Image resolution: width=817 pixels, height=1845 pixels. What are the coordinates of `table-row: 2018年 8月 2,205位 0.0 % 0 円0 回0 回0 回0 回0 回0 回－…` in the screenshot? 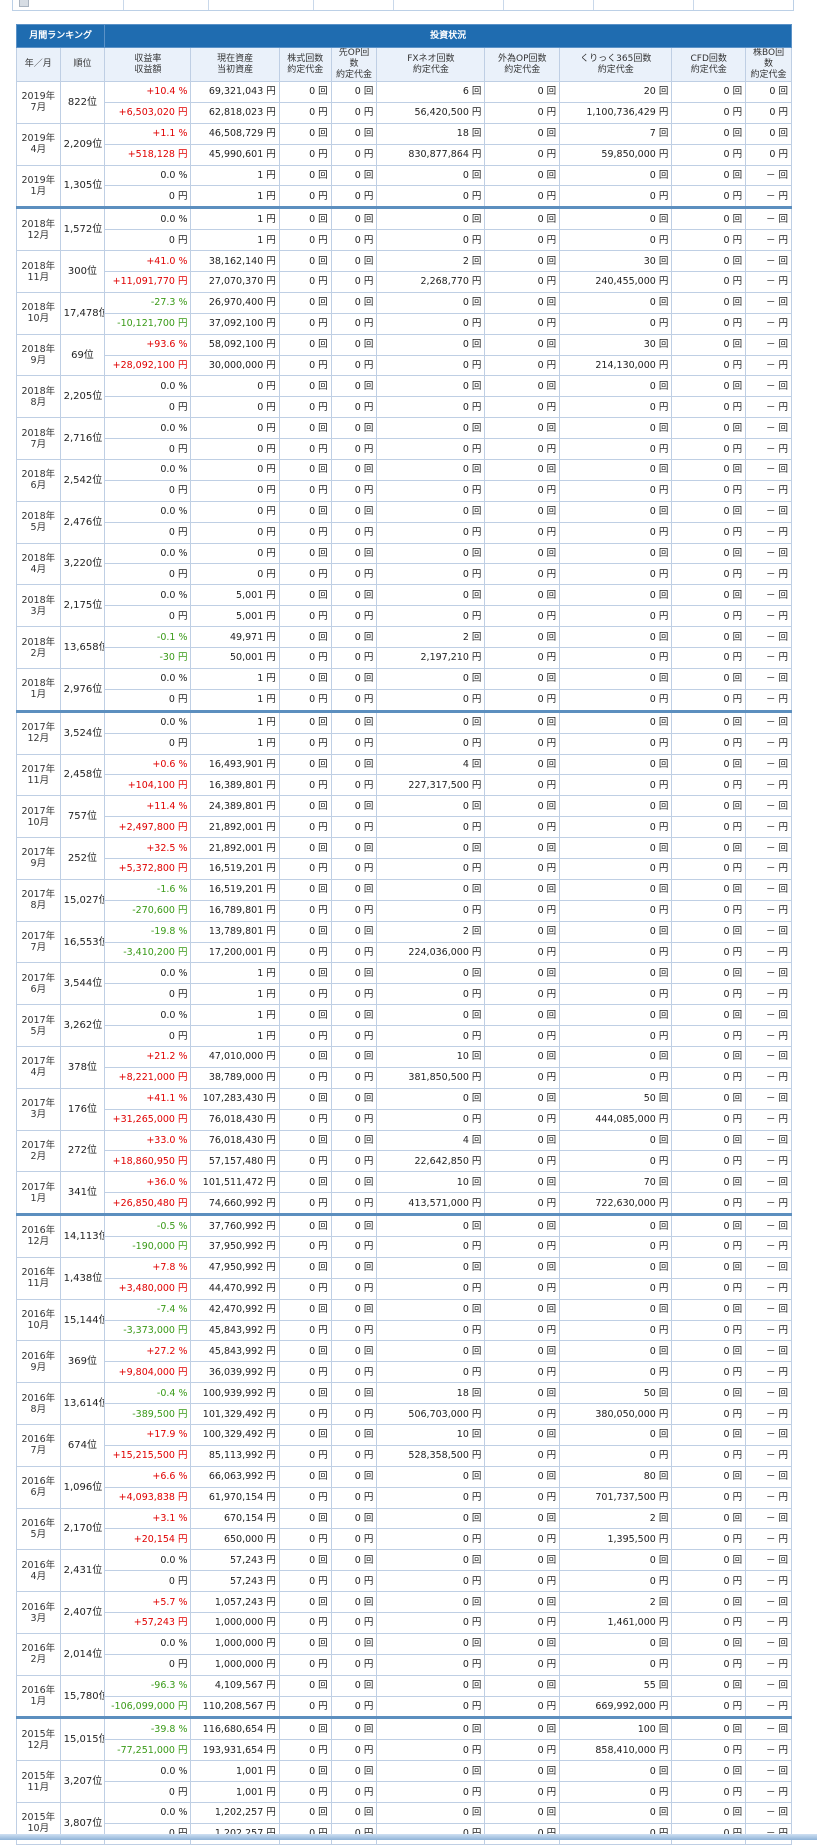 It's located at (404, 397).